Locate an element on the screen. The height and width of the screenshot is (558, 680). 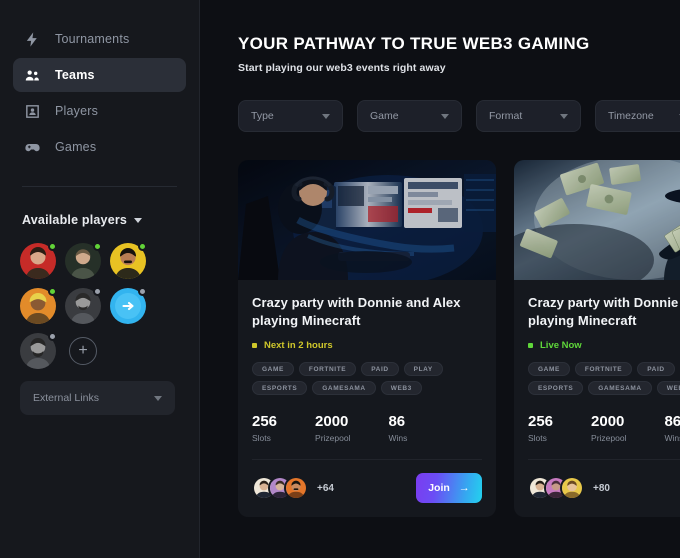
participant-stack: +64 is located at coordinates (293, 488).